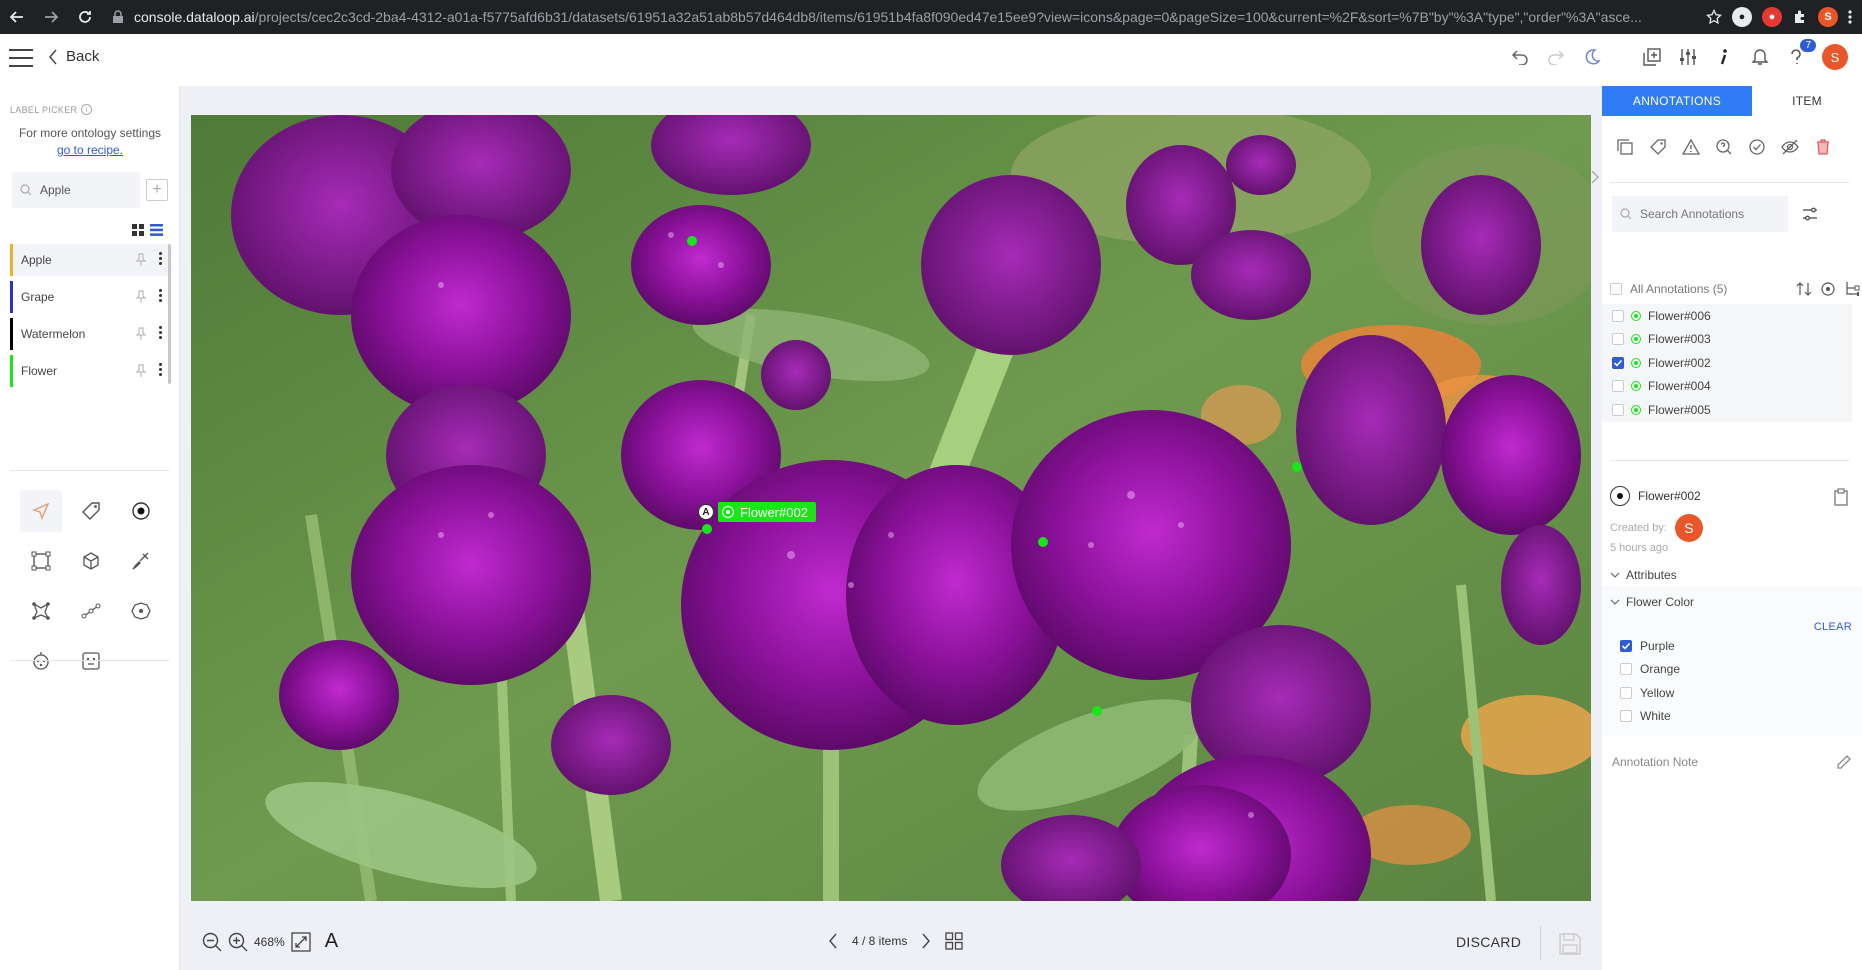 This screenshot has width=1862, height=970. Describe the element at coordinates (1520, 57) in the screenshot. I see `undo-icon` at that location.